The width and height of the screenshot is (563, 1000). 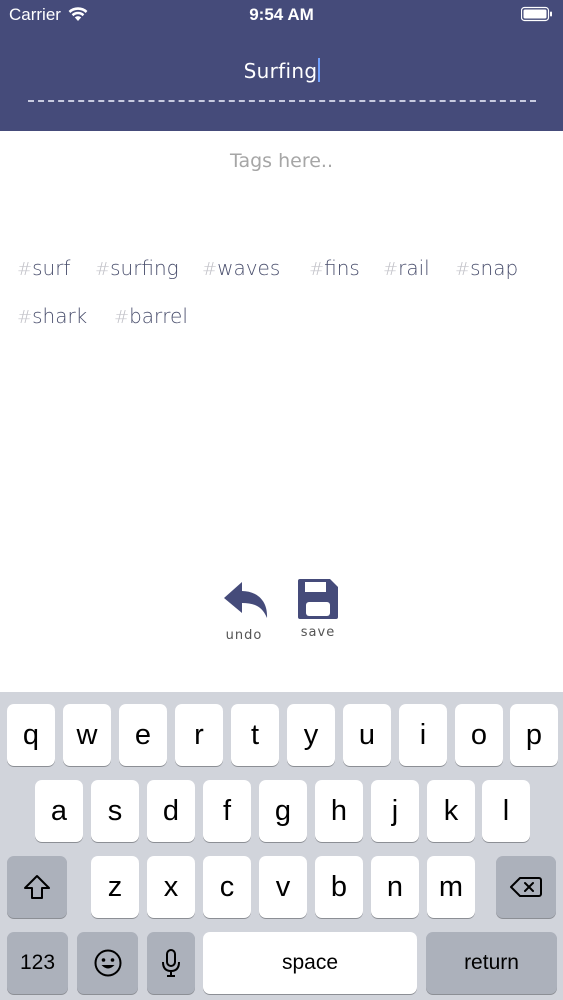 I want to click on key-o: o, so click(x=479, y=735).